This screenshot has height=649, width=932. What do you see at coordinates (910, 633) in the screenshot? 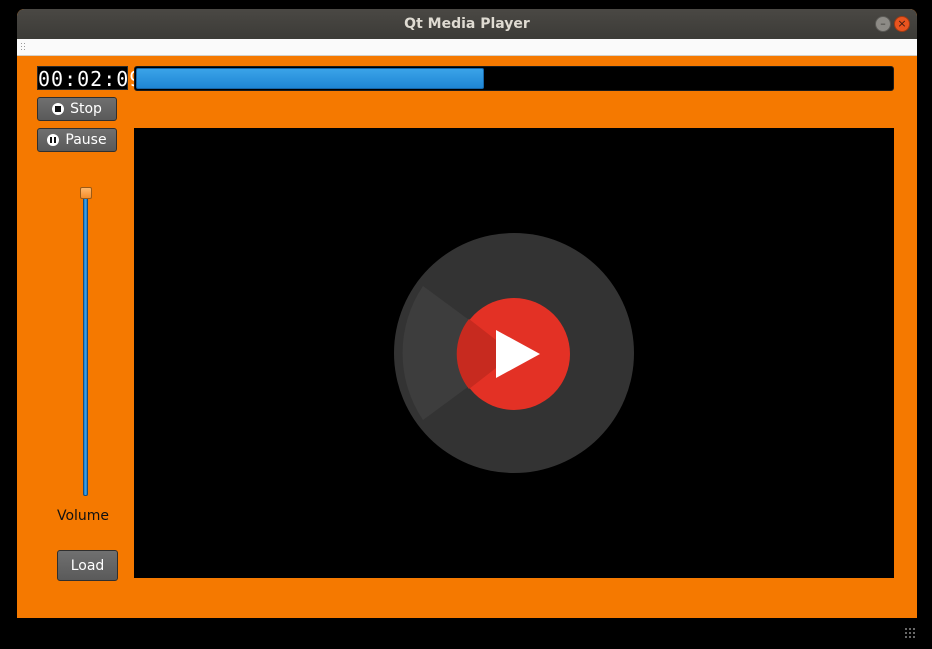
I see `resize-grip` at bounding box center [910, 633].